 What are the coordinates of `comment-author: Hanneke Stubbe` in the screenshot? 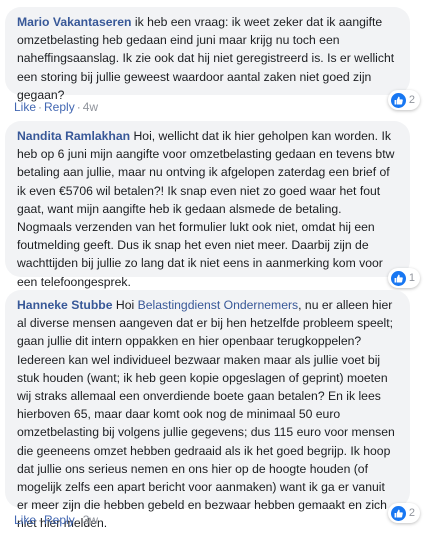 It's located at (65, 305).